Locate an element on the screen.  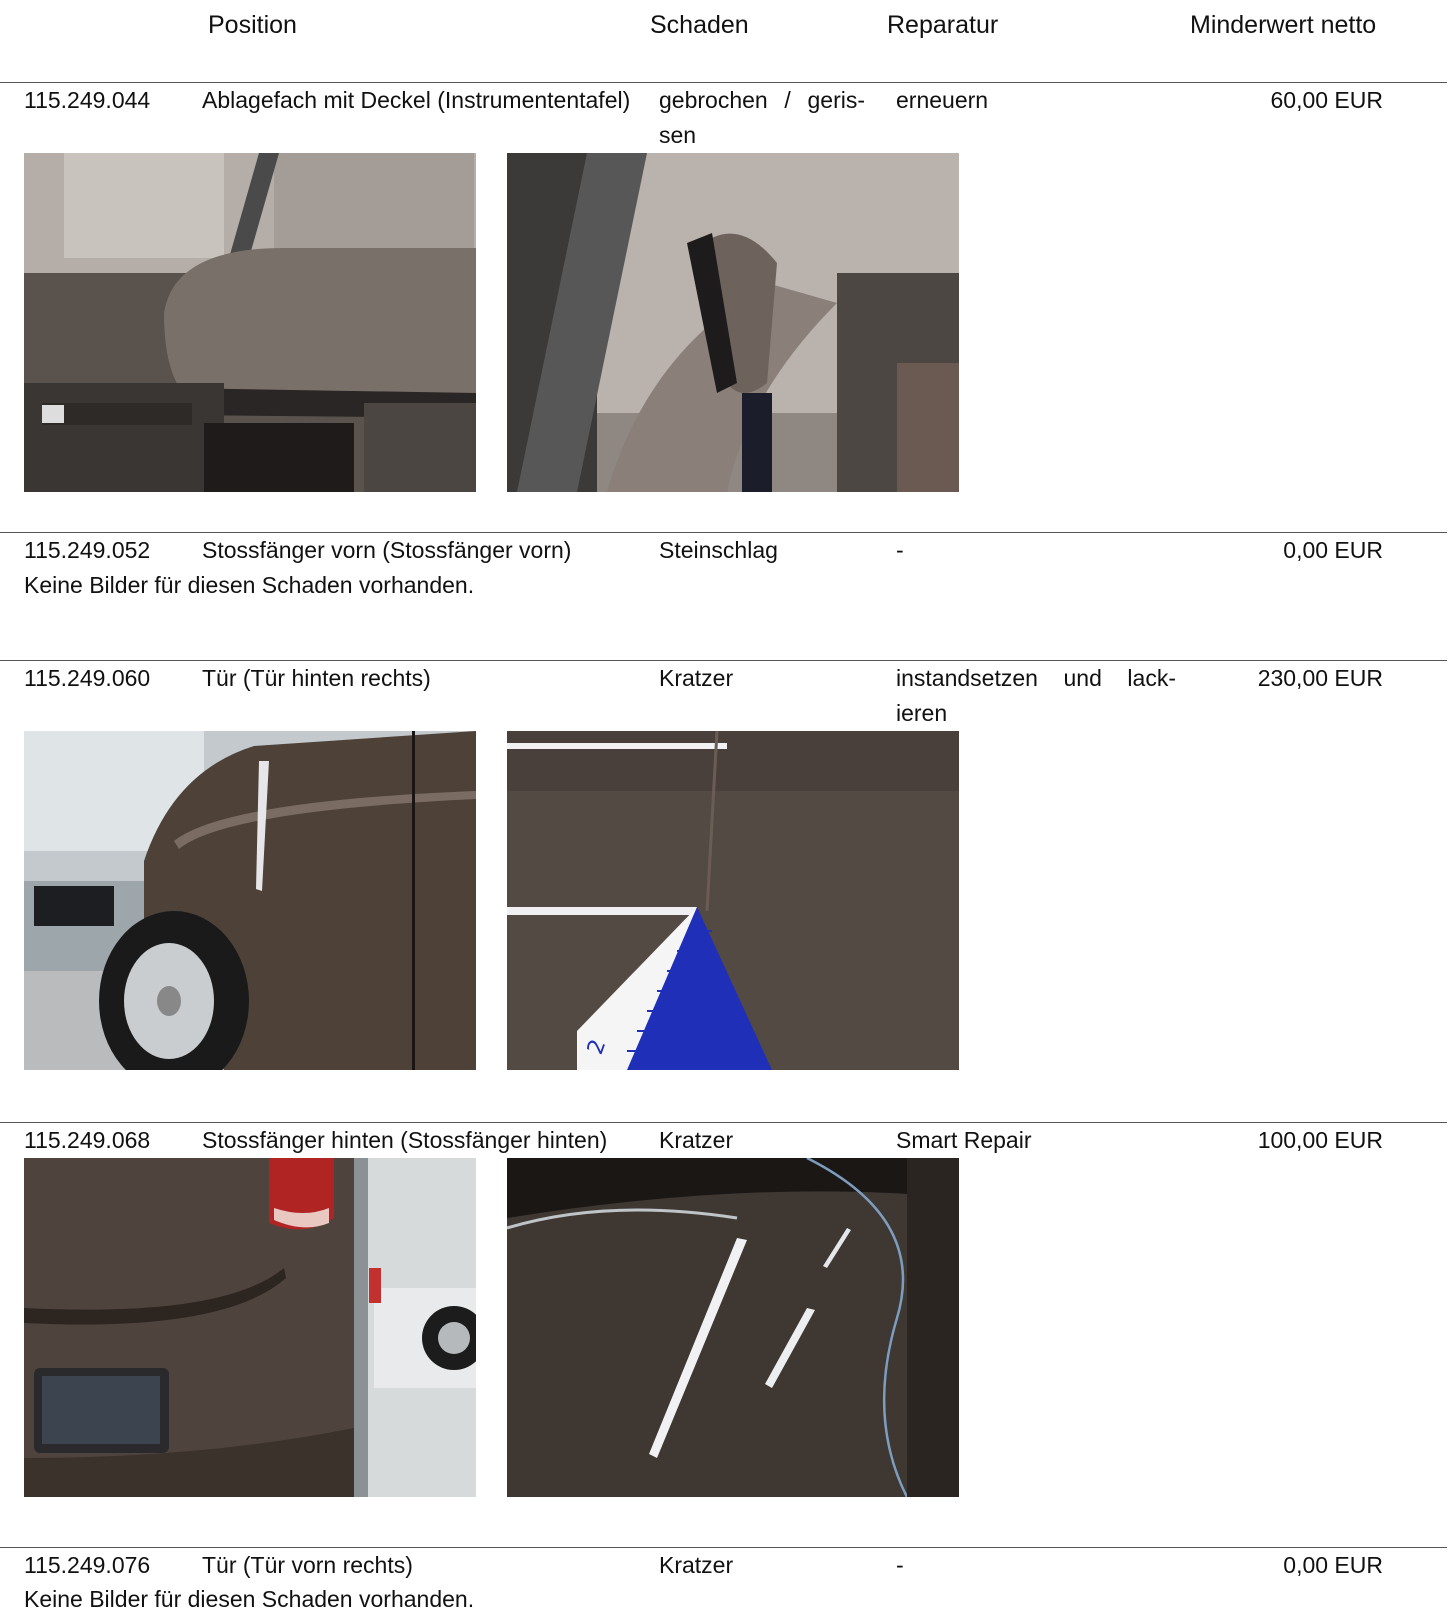
position-number: 115.249.052 is located at coordinates (87, 550).